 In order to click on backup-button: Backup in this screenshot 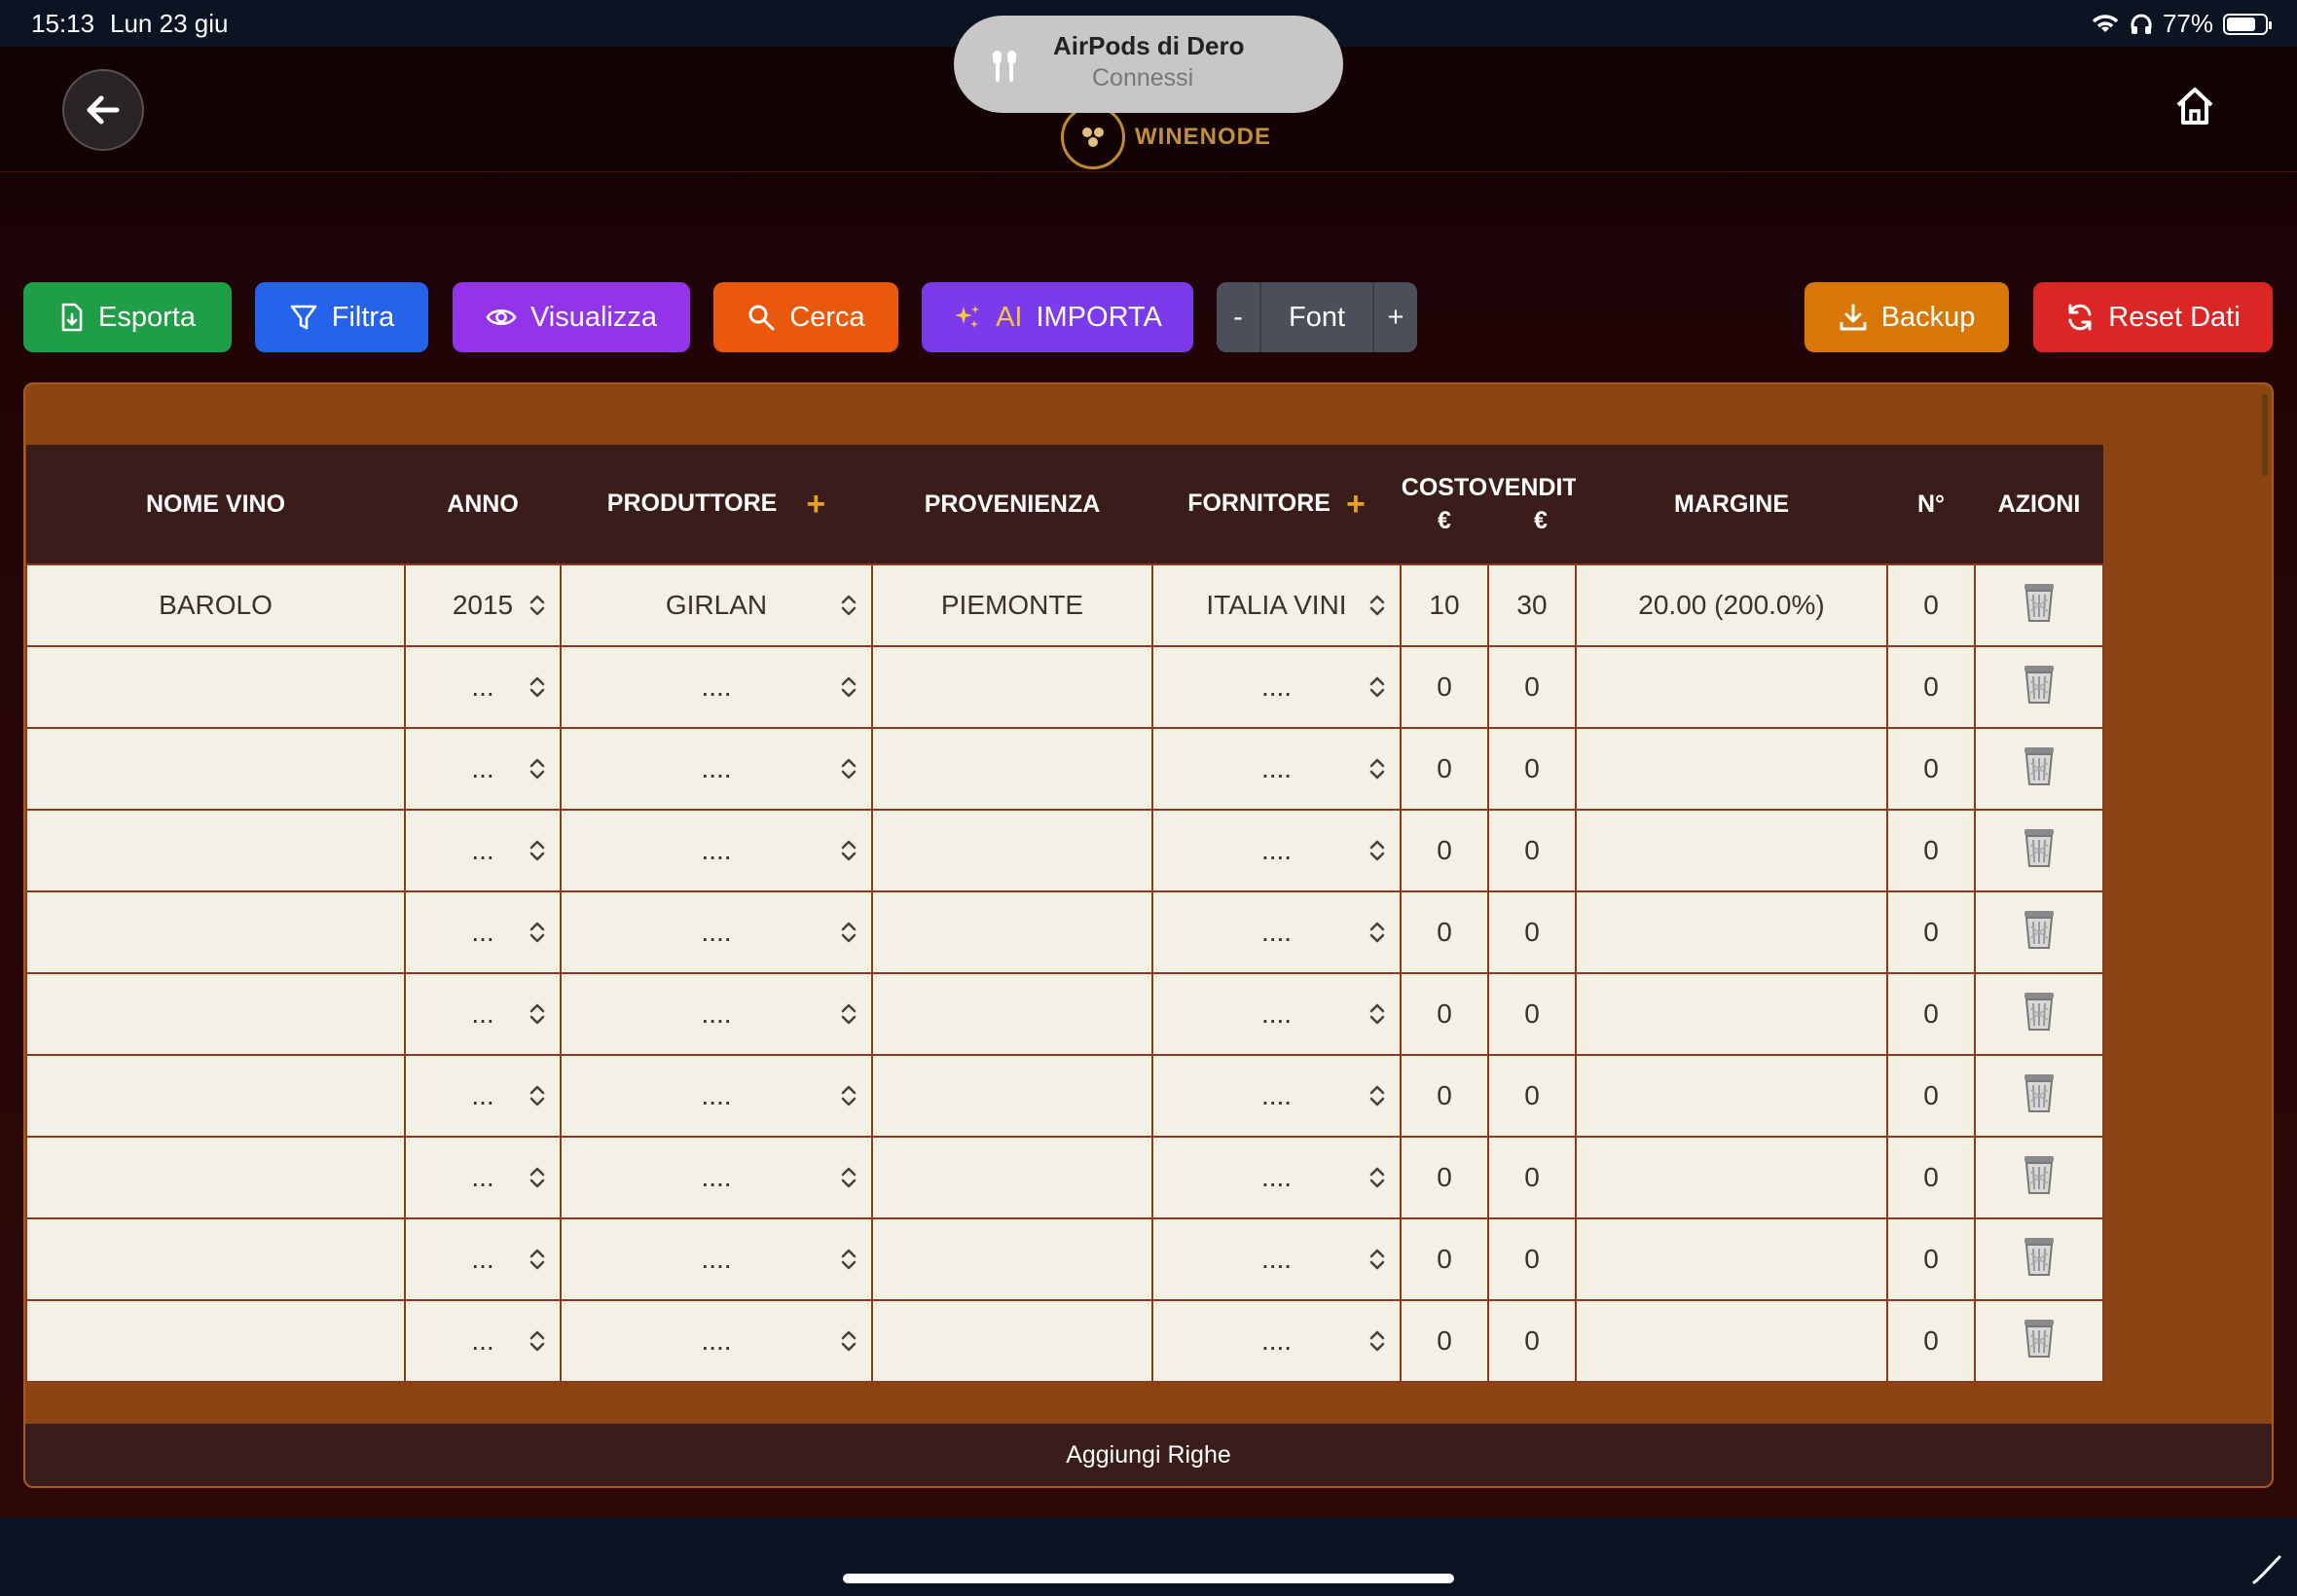, I will do `click(1907, 317)`.